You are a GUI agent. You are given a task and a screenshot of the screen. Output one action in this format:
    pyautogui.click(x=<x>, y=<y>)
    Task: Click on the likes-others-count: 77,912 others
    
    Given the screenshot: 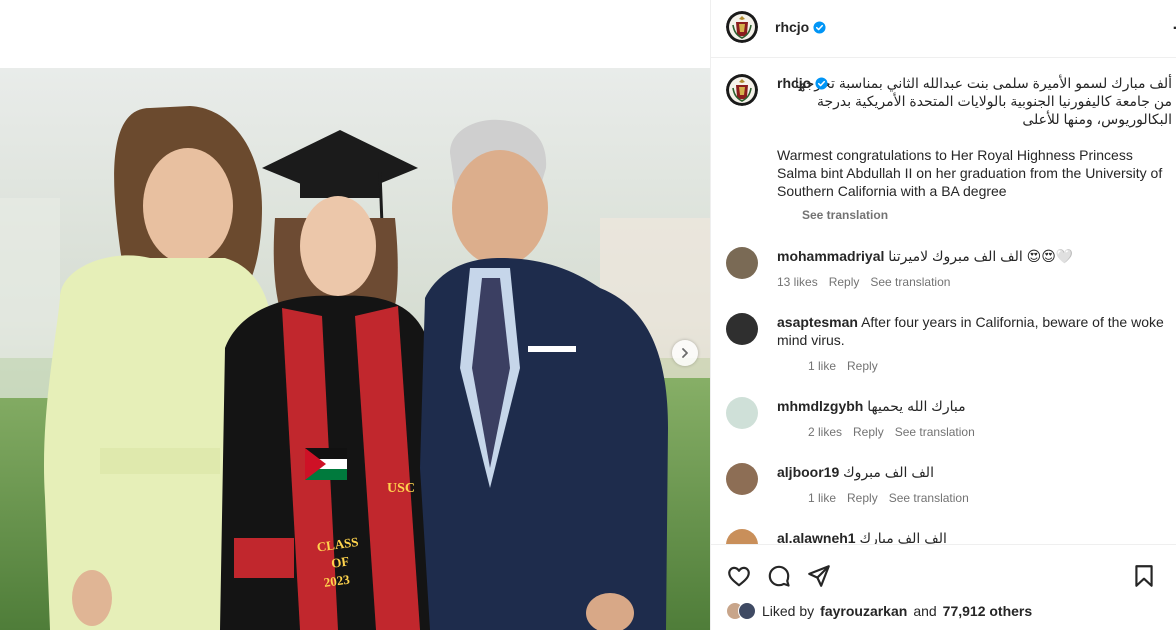 What is the action you would take?
    pyautogui.click(x=988, y=611)
    